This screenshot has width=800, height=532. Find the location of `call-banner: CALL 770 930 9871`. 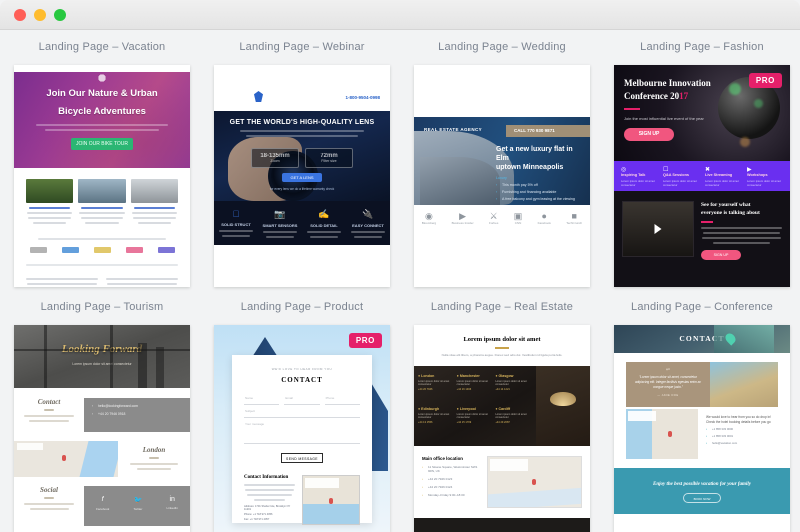

call-banner: CALL 770 930 9871 is located at coordinates (548, 131).